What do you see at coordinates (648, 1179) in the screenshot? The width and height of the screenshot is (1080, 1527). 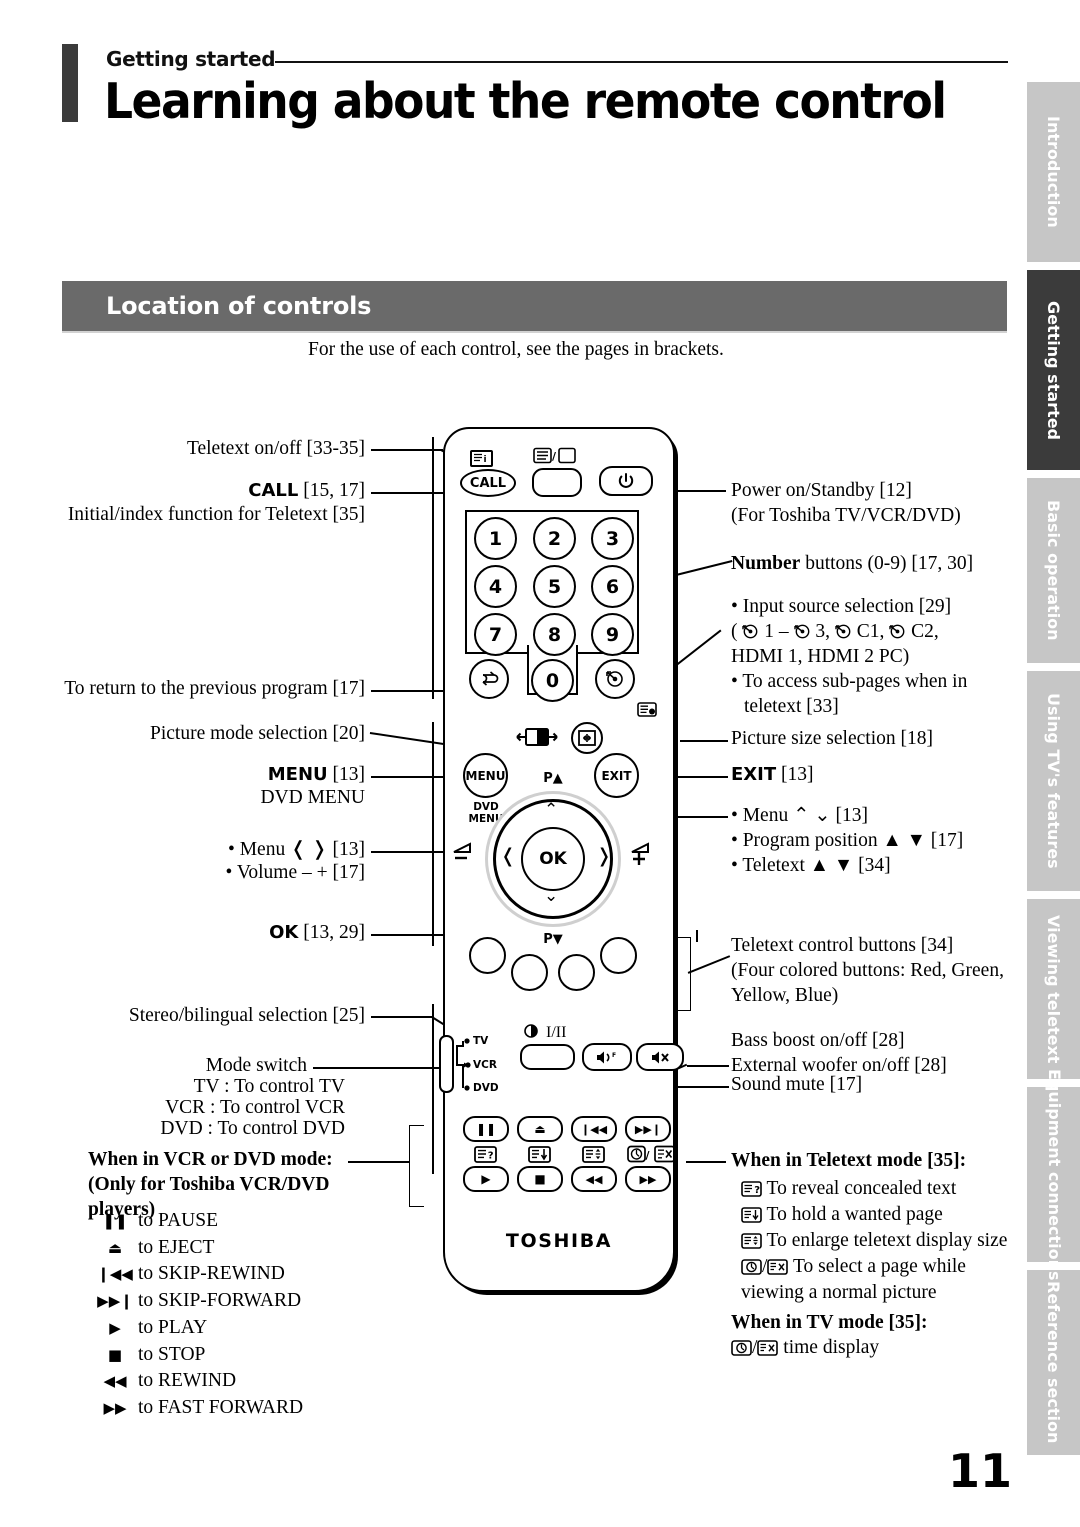 I see `fast-forward-button: ▶▶` at bounding box center [648, 1179].